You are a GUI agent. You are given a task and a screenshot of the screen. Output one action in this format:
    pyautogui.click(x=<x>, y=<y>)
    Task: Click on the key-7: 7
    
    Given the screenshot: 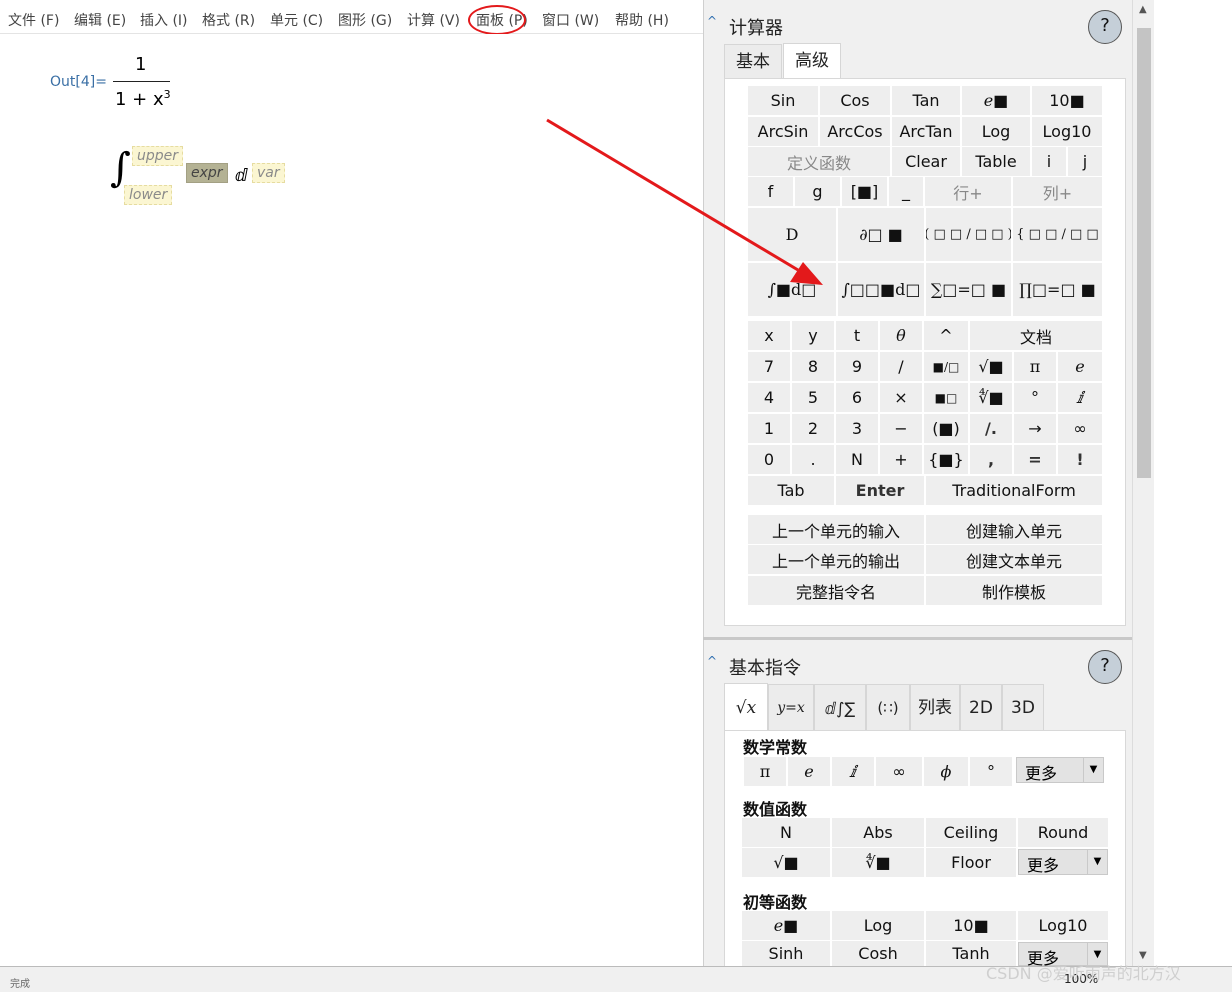 What is the action you would take?
    pyautogui.click(x=769, y=366)
    